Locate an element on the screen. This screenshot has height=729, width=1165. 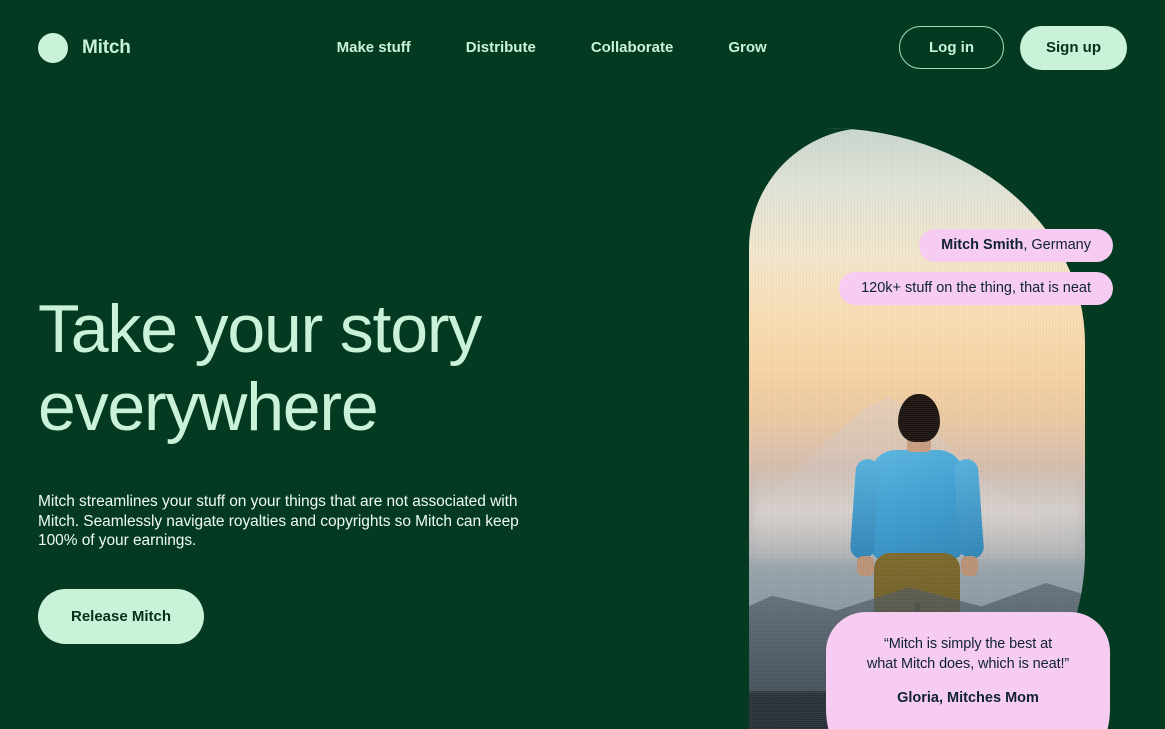
nav-link-collaborate: Collaborate is located at coordinates (632, 47).